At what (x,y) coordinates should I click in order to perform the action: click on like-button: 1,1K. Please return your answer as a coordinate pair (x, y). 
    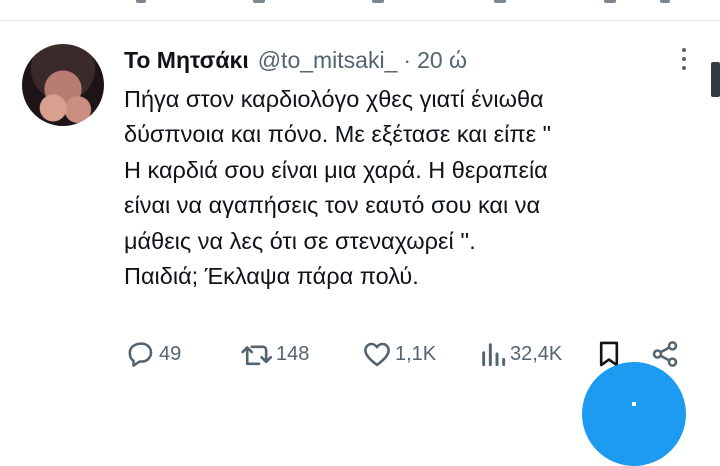
    Looking at the image, I should click on (398, 354).